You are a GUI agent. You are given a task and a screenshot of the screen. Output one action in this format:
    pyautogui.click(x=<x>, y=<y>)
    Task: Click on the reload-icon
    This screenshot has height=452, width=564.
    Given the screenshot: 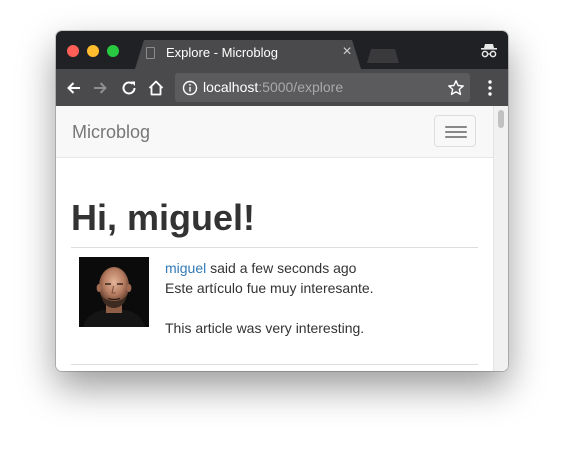 What is the action you would take?
    pyautogui.click(x=129, y=88)
    